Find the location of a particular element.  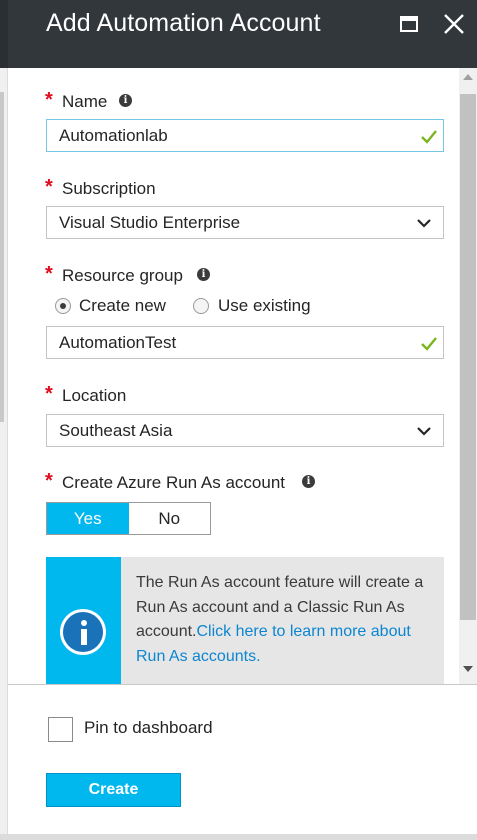

run-as-yes-button: Yes is located at coordinates (88, 518).